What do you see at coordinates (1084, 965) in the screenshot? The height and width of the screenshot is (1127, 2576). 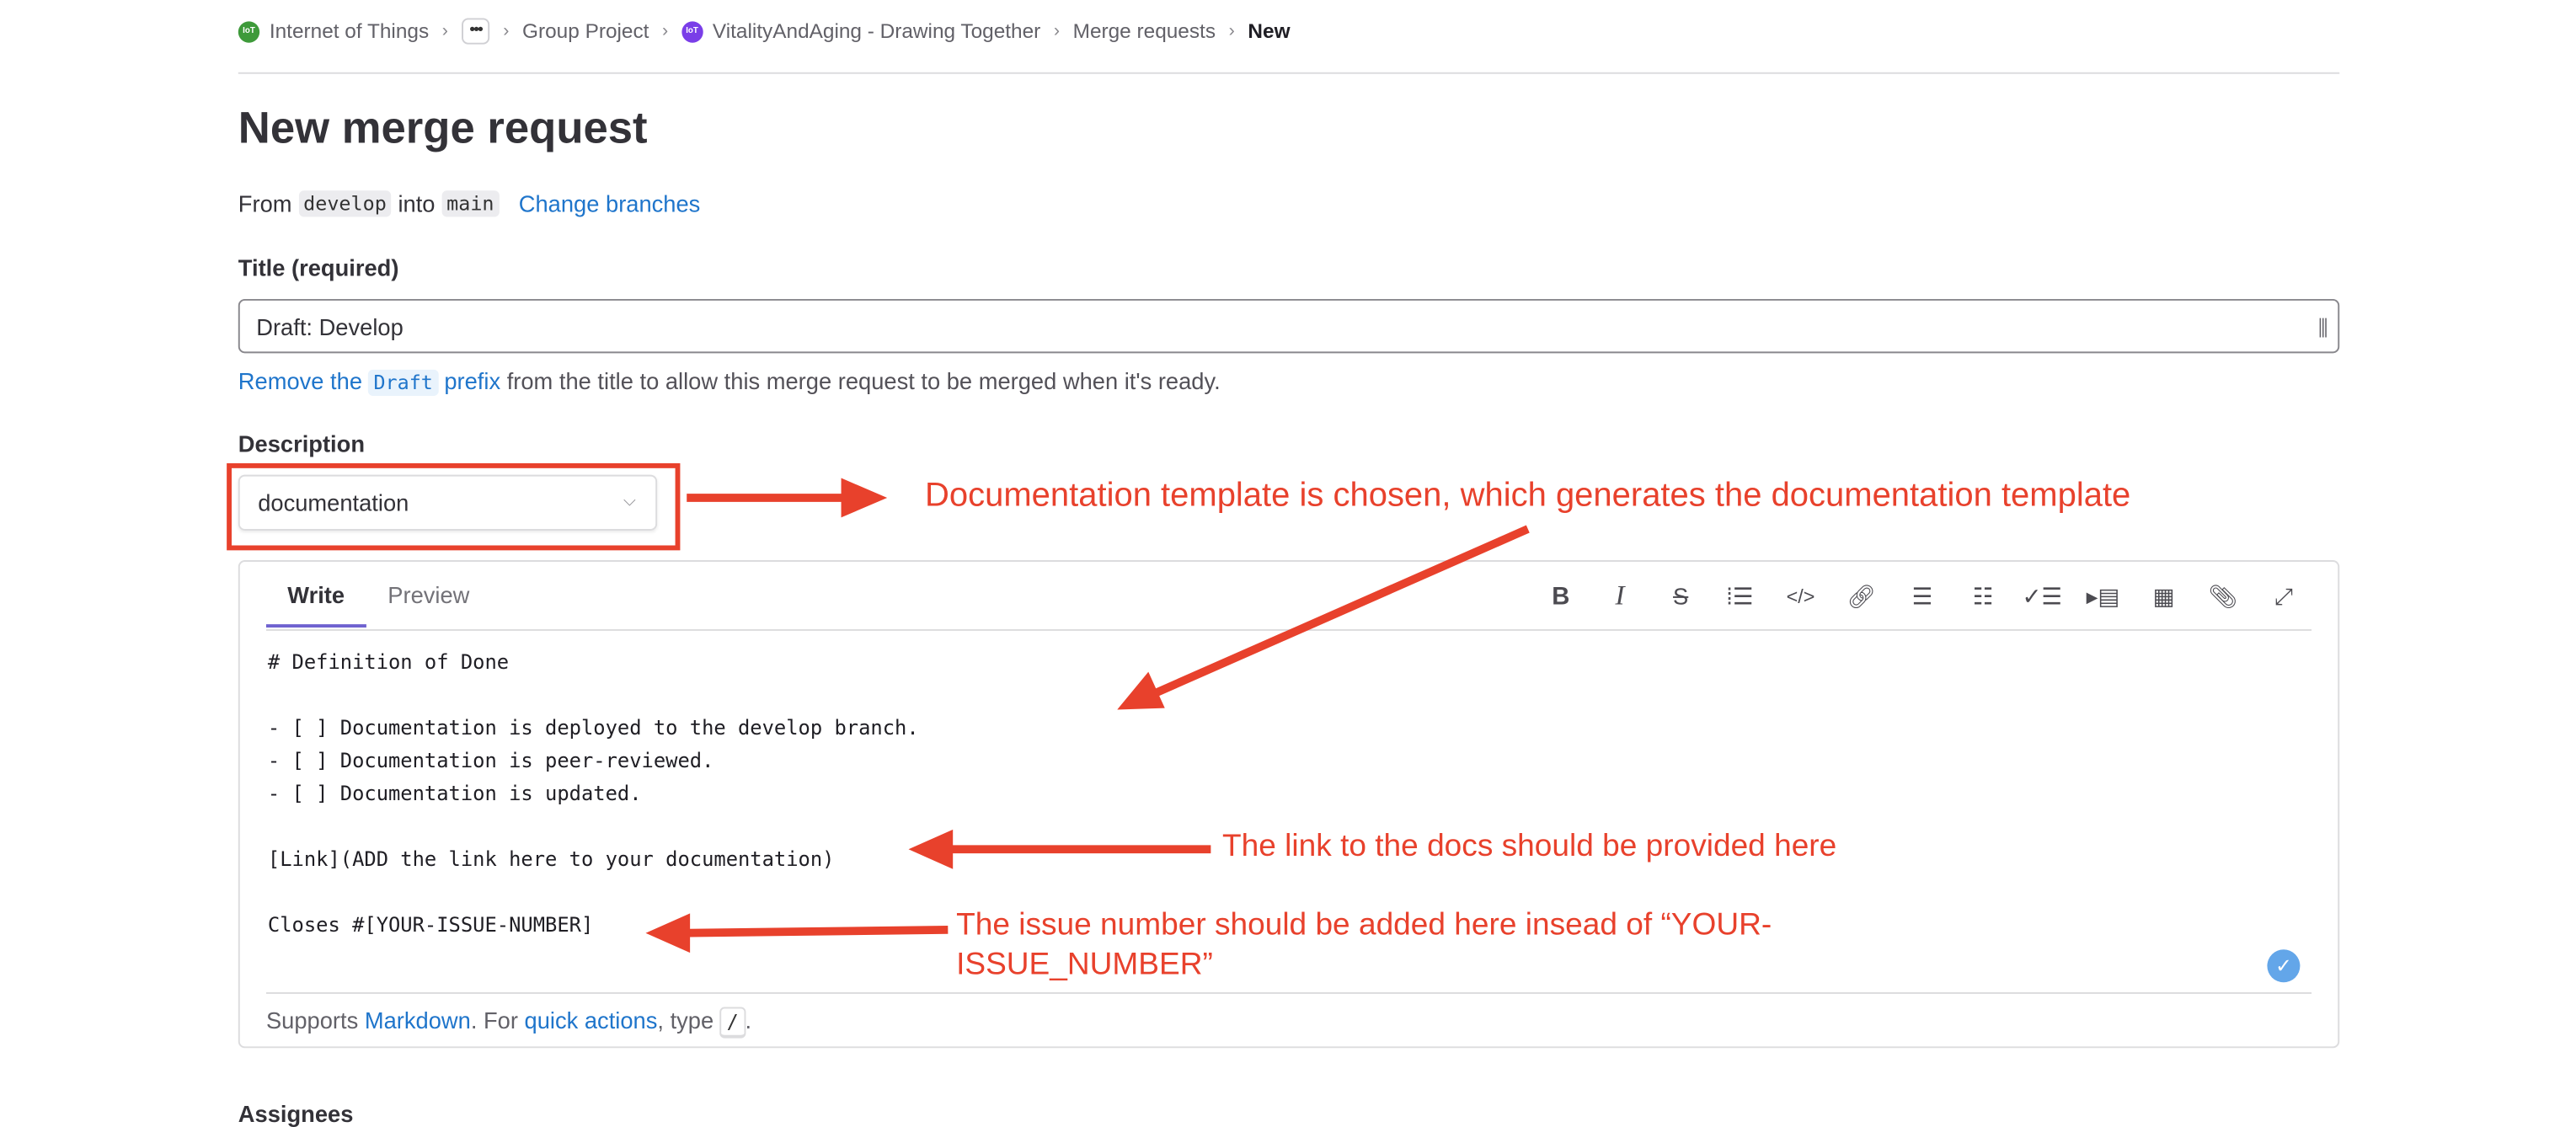 I see `annotation-issue-line2: ISSUE_NUMBER”` at bounding box center [1084, 965].